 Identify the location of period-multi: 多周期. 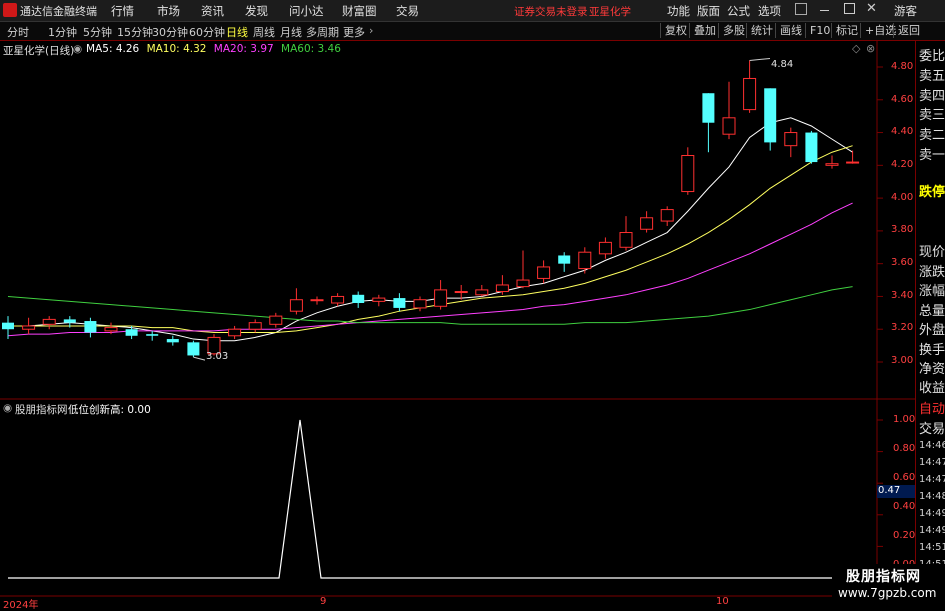
(322, 32).